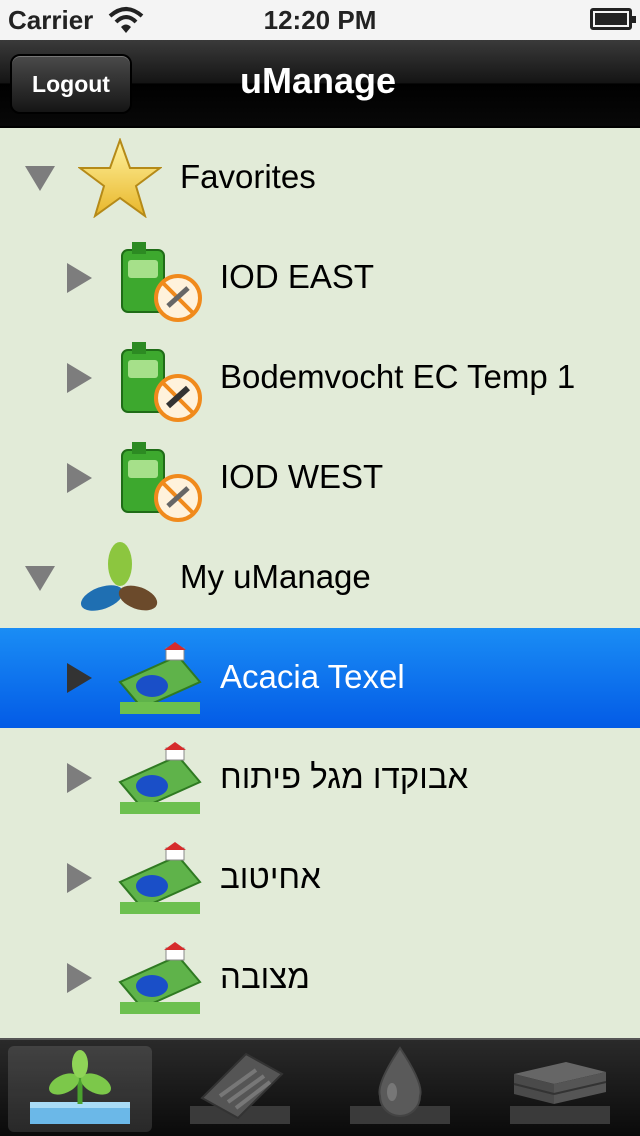 The height and width of the screenshot is (1136, 640). What do you see at coordinates (613, 19) in the screenshot?
I see `battery-icon` at bounding box center [613, 19].